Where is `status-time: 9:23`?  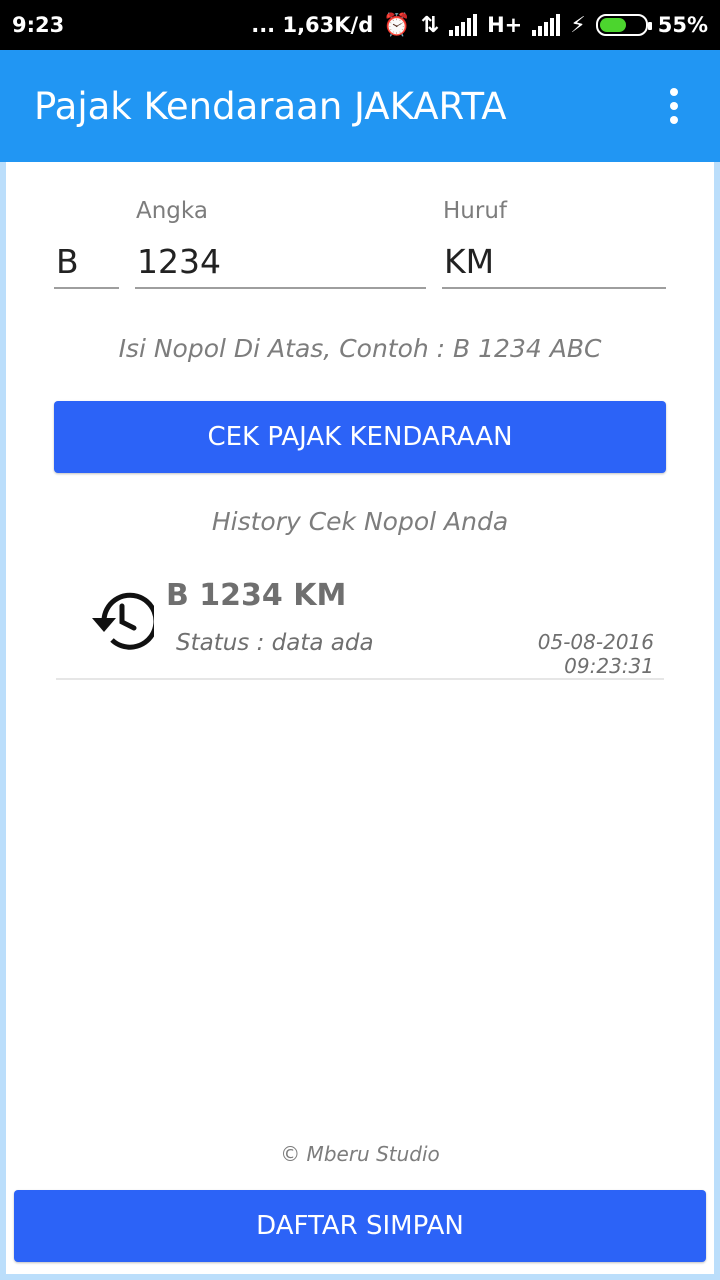
status-time: 9:23 is located at coordinates (38, 25).